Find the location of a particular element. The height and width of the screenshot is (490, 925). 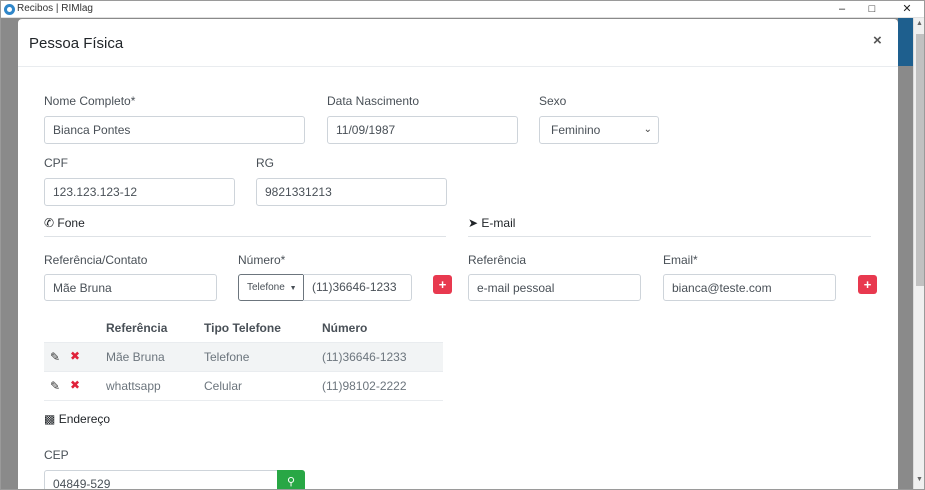

email-ref-label: Referência is located at coordinates (497, 260).